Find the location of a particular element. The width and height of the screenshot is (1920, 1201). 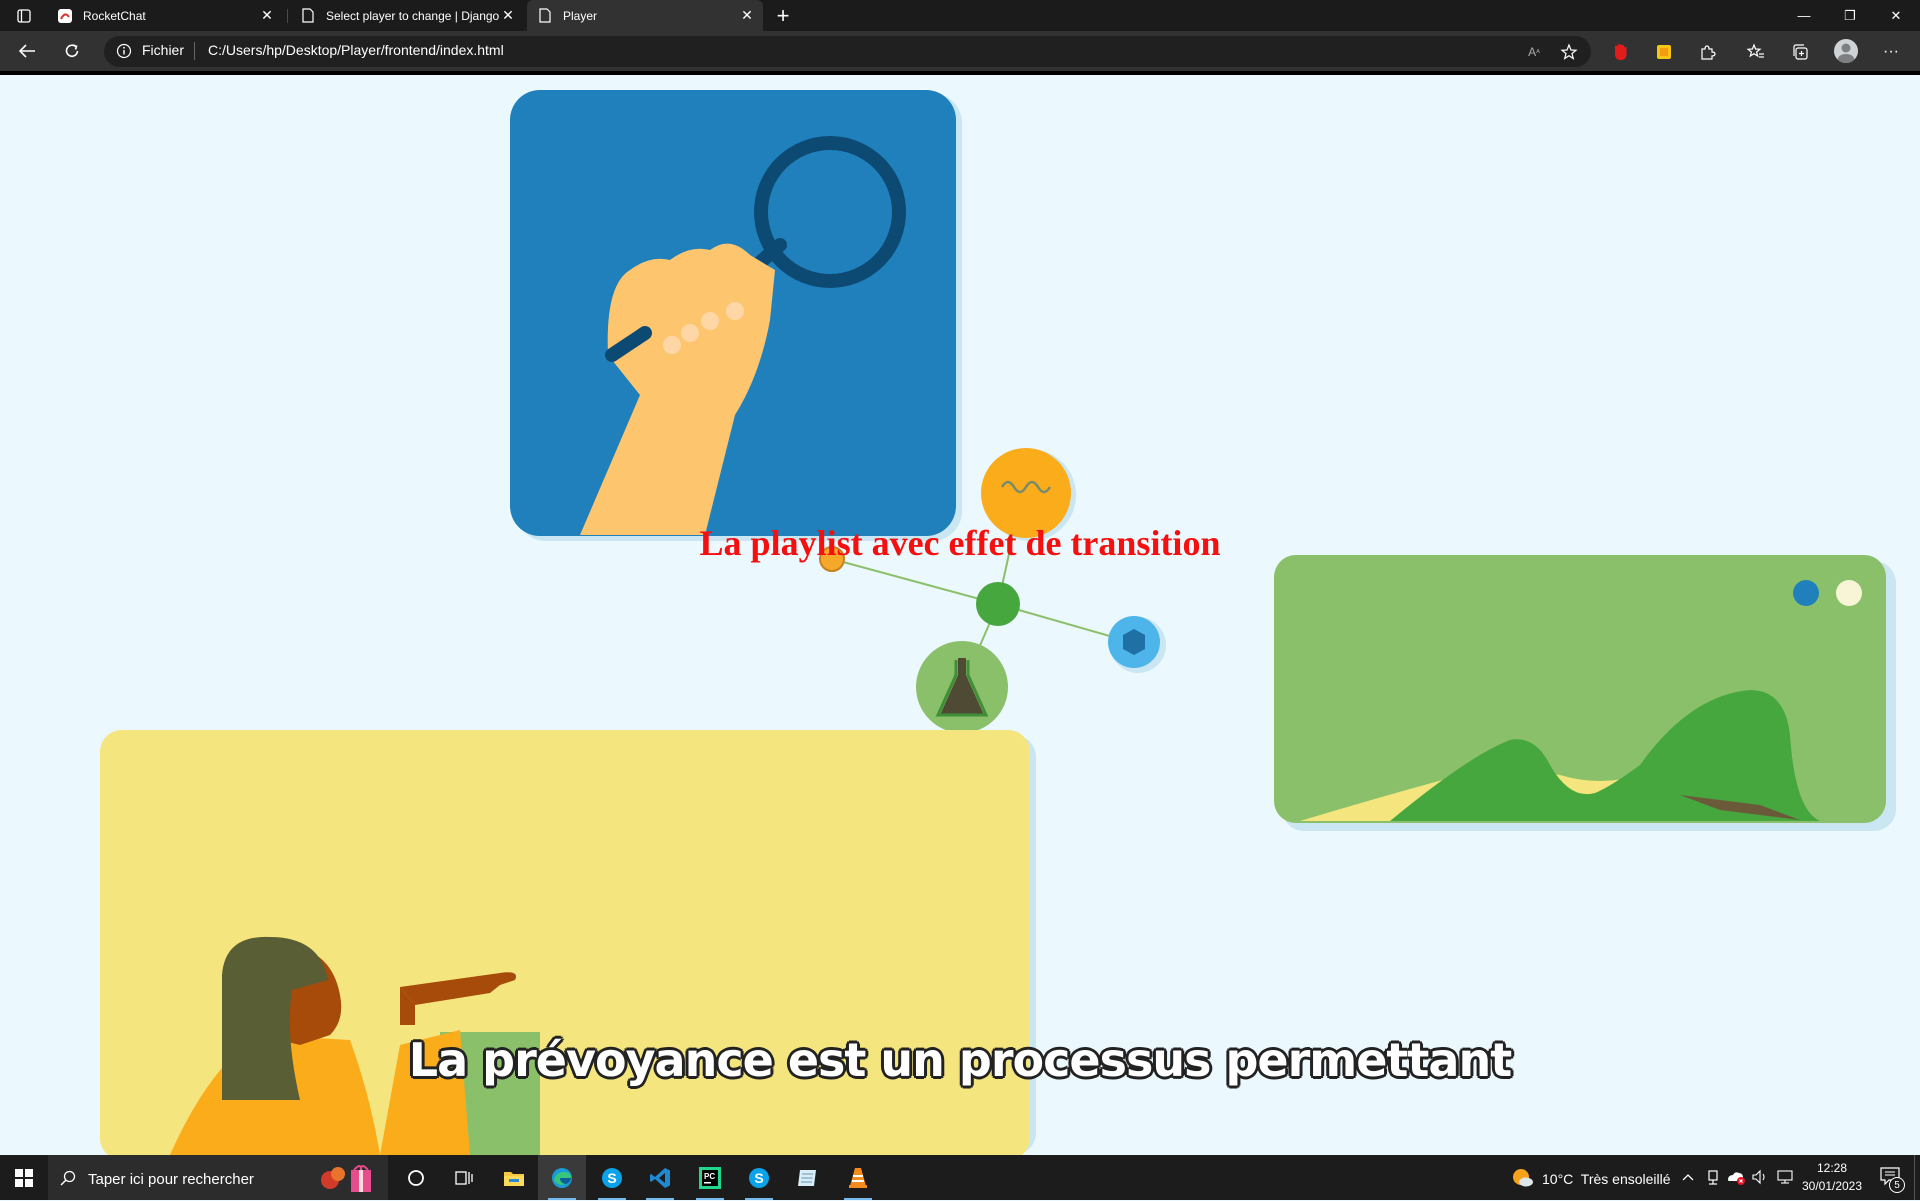

onedrive-error-icon is located at coordinates (1736, 1177).